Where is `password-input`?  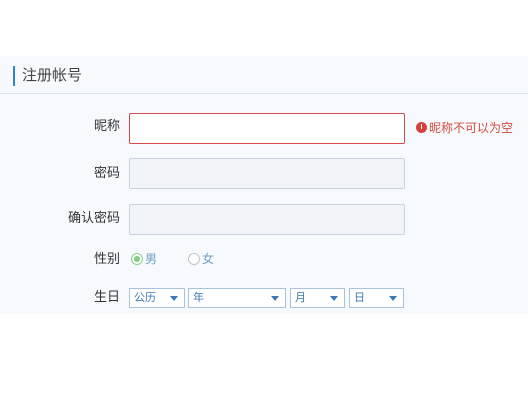
password-input is located at coordinates (267, 173).